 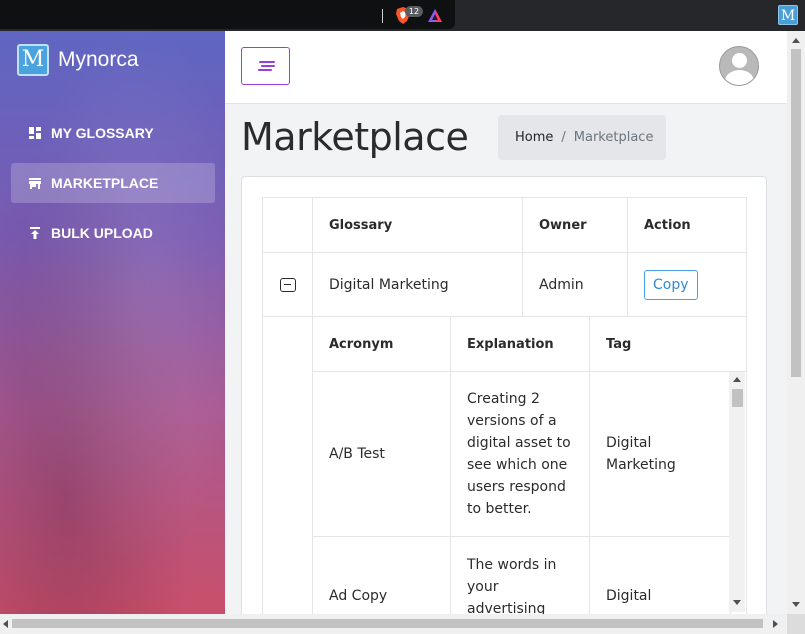 I want to click on brand-logo-icon: M, so click(x=33, y=60).